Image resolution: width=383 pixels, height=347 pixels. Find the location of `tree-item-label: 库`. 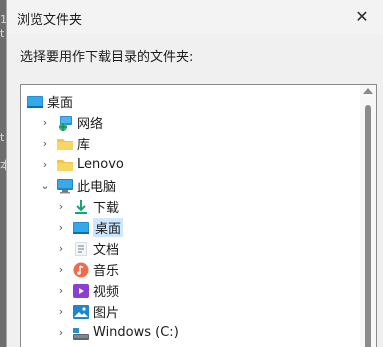

tree-item-label: 库 is located at coordinates (84, 145).